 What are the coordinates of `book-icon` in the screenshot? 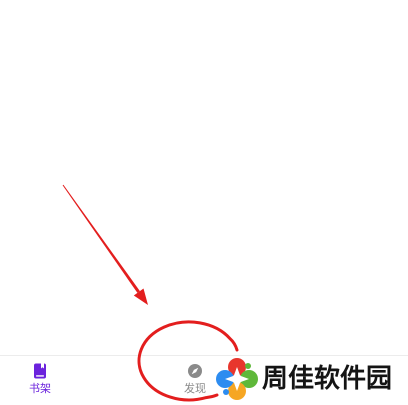 It's located at (40, 371).